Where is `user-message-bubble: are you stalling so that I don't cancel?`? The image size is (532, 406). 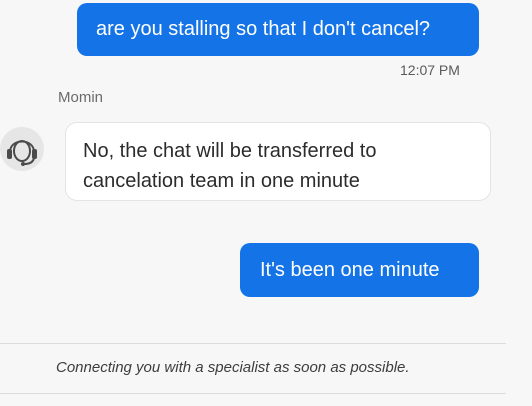 user-message-bubble: are you stalling so that I don't cancel? is located at coordinates (278, 29).